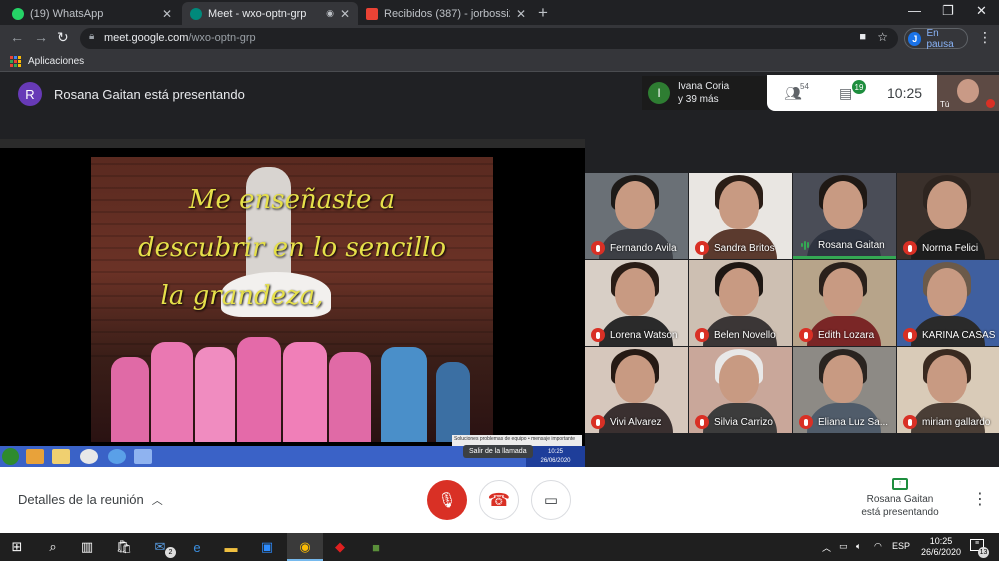  Describe the element at coordinates (305, 547) in the screenshot. I see `chrome-icon: ◉` at that location.